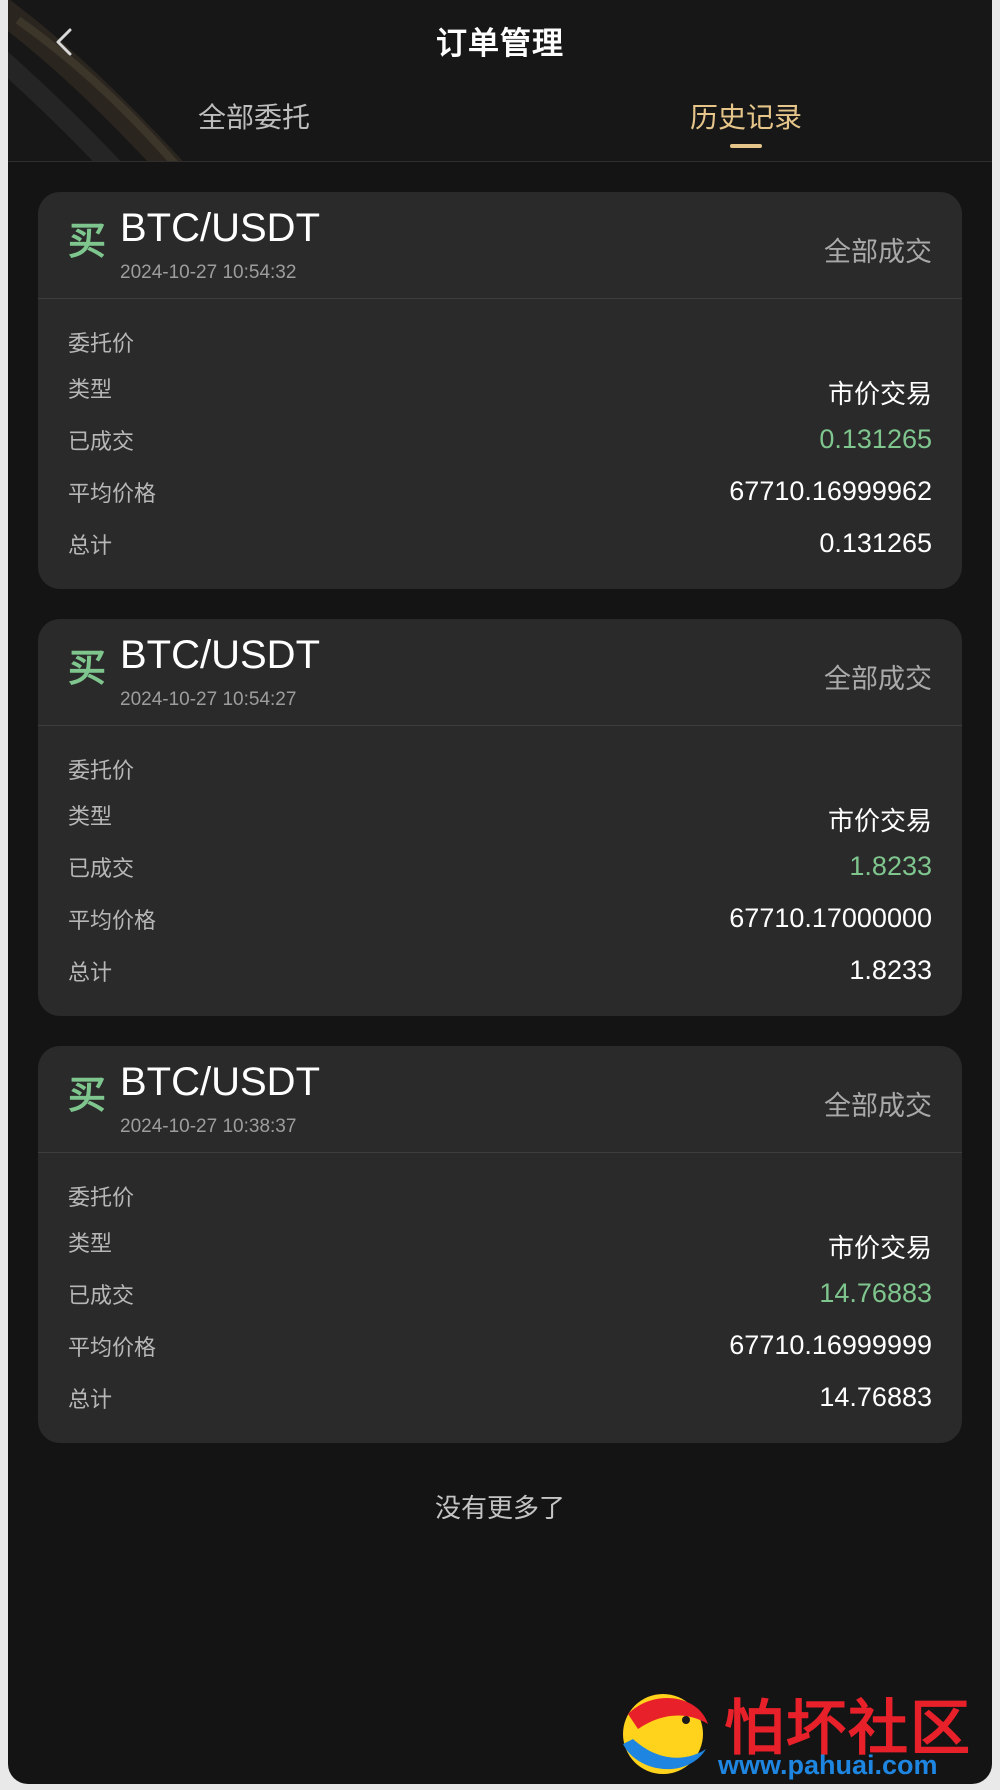 This screenshot has width=1000, height=1790. What do you see at coordinates (500, 44) in the screenshot?
I see `page-title: 订单管理` at bounding box center [500, 44].